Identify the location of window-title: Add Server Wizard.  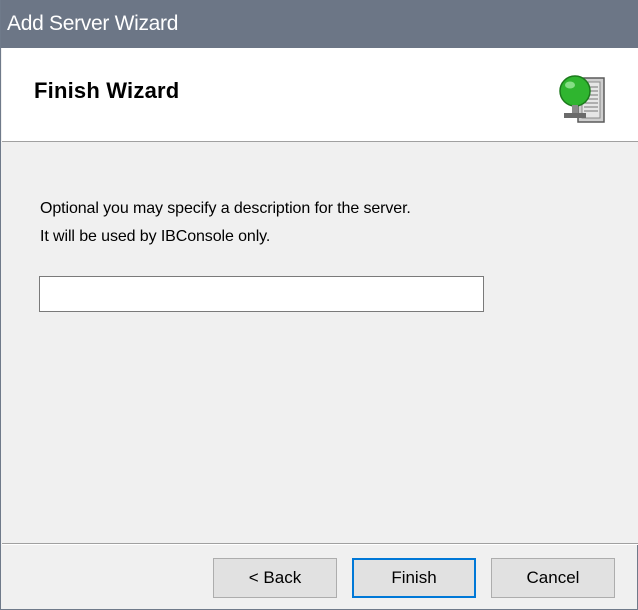
(93, 23).